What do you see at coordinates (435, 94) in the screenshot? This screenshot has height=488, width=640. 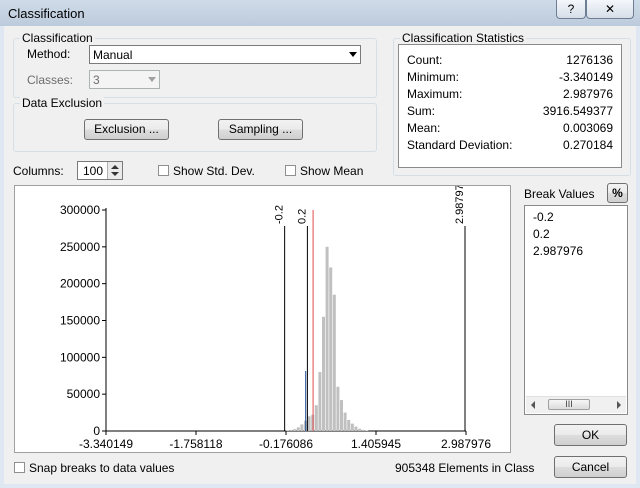 I see `stat-key: Maximum:` at bounding box center [435, 94].